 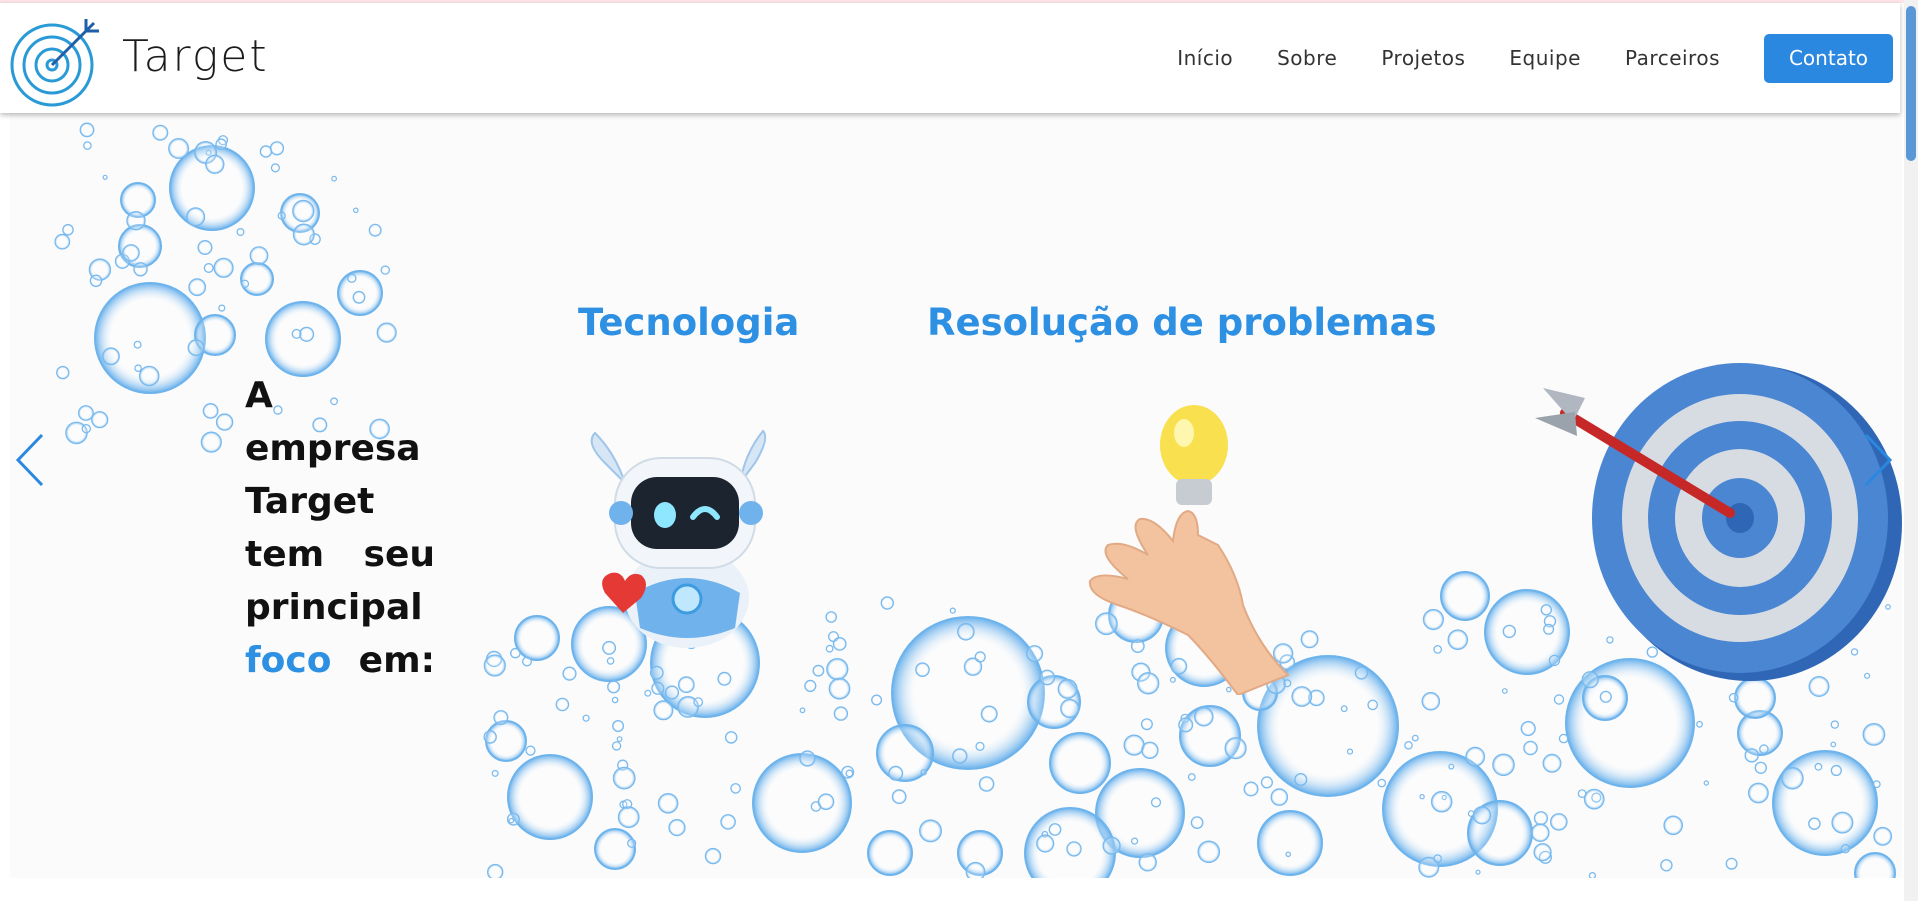 What do you see at coordinates (1205, 58) in the screenshot?
I see `nav-inicio: Início` at bounding box center [1205, 58].